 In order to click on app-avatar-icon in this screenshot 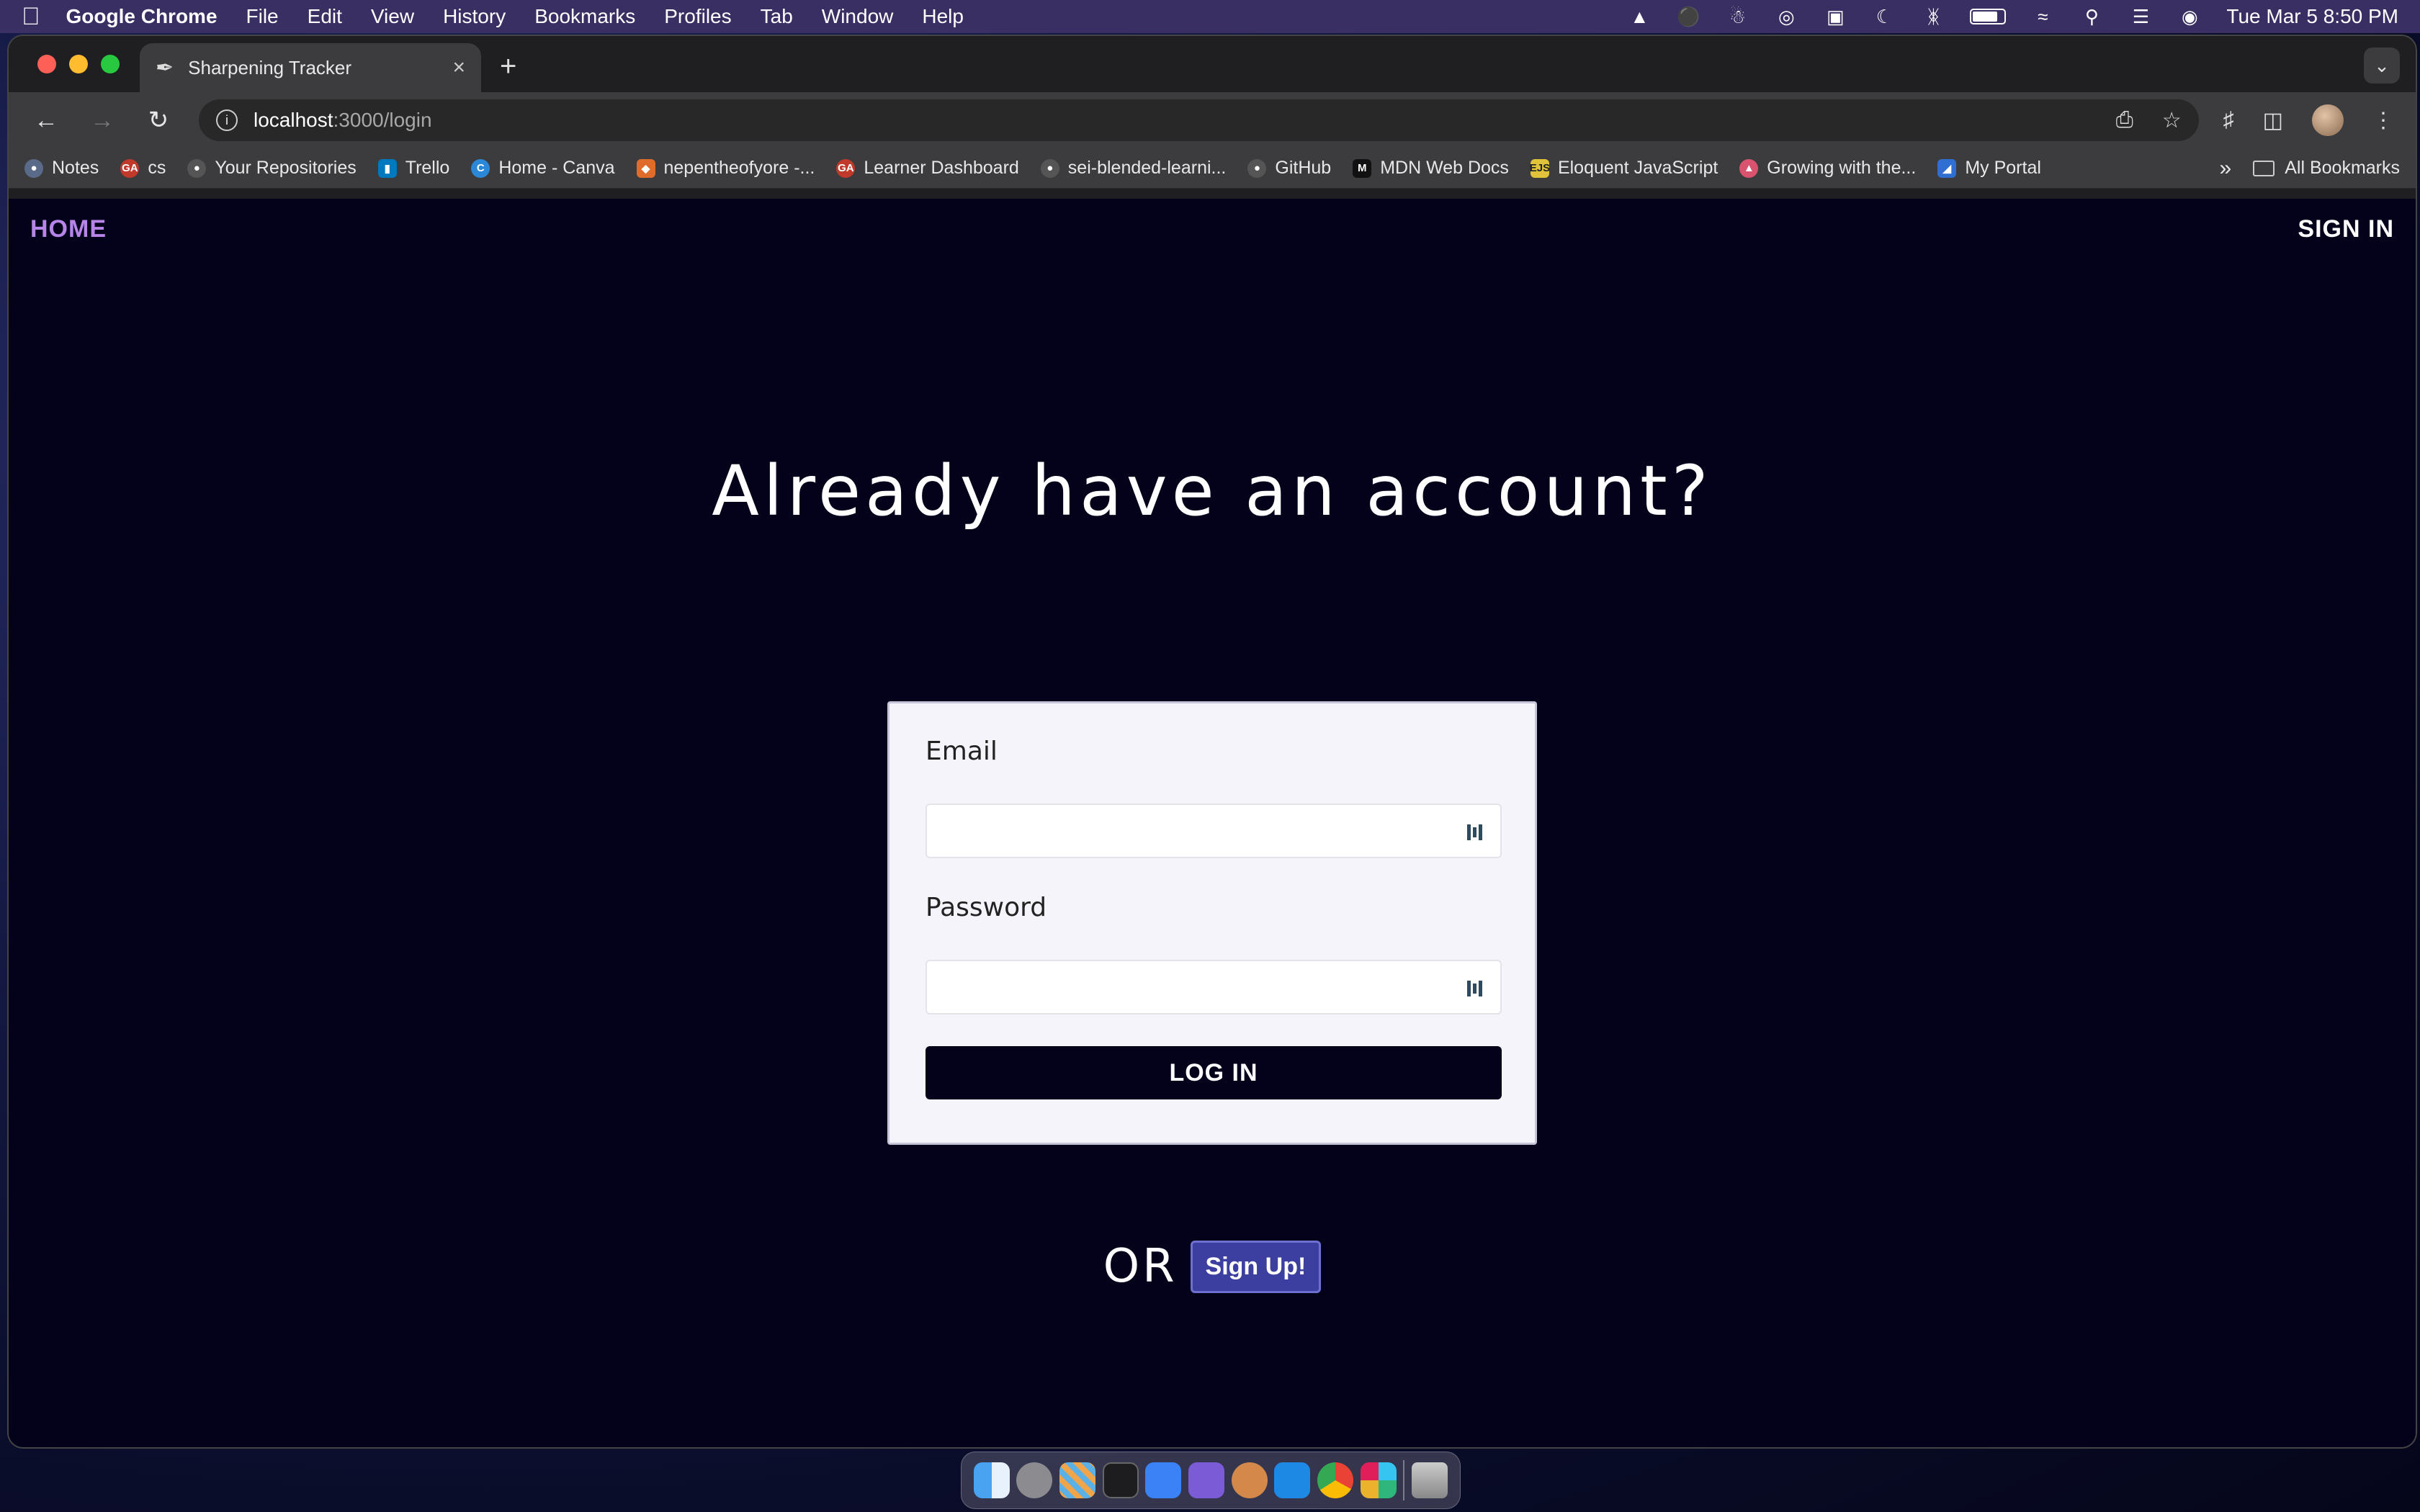, I will do `click(1249, 1480)`.